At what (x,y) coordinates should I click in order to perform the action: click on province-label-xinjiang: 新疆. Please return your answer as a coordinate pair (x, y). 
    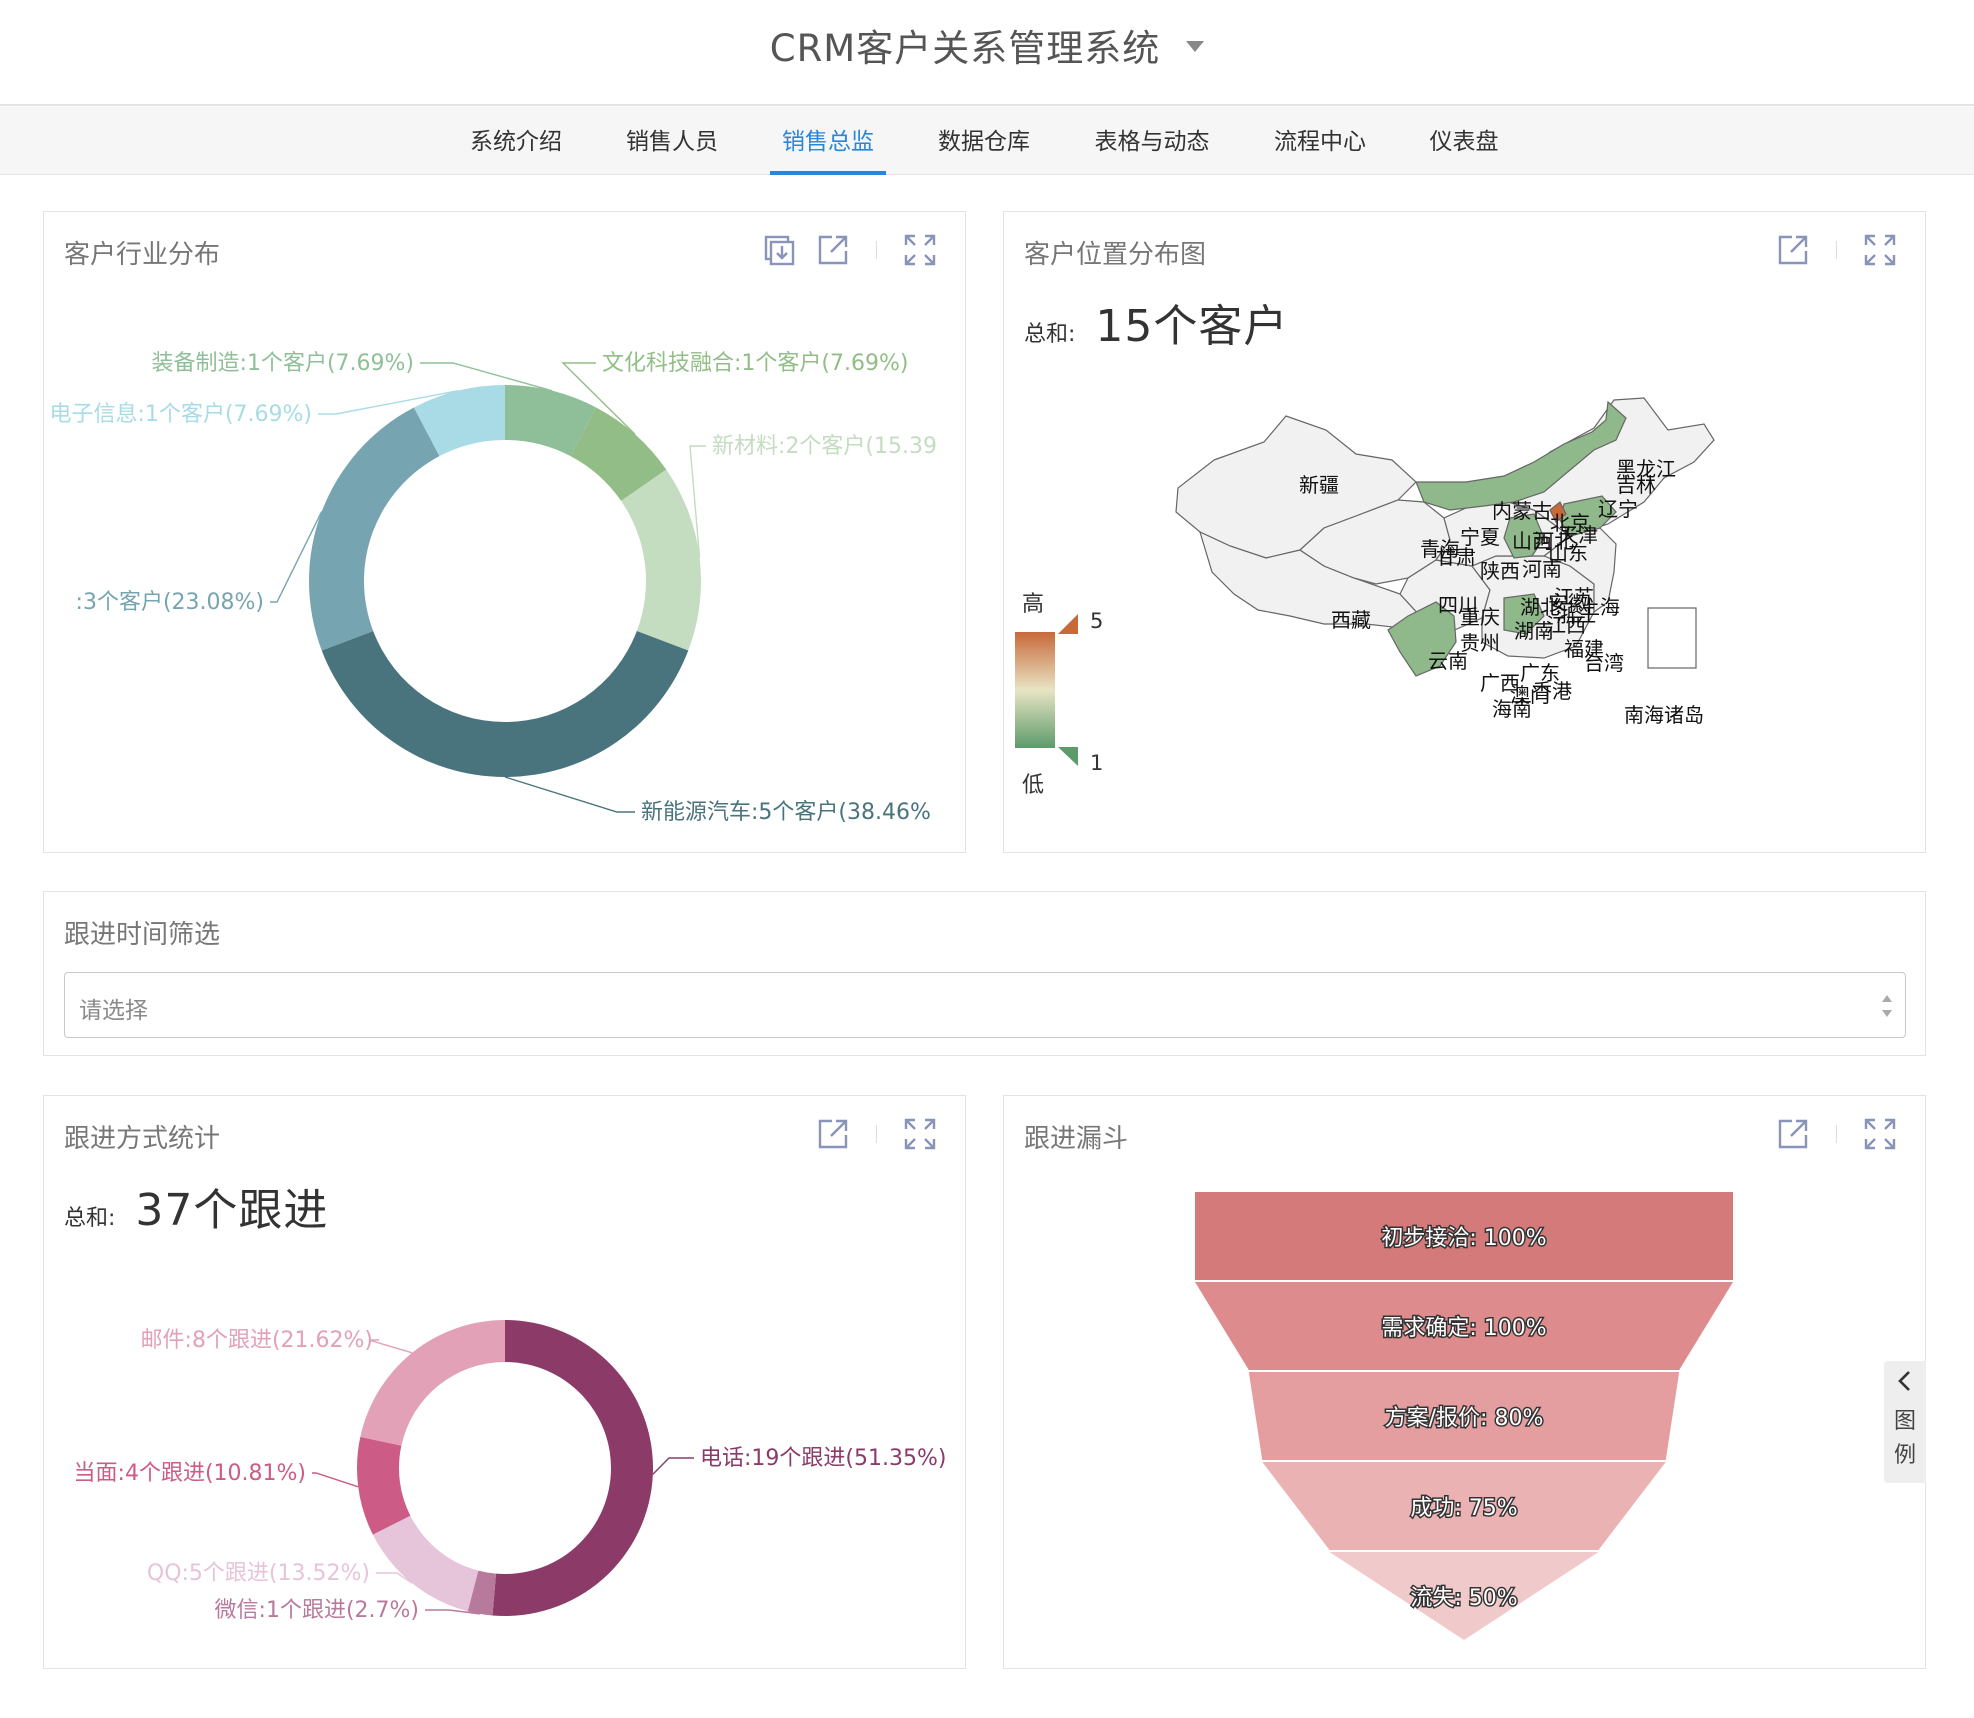
    Looking at the image, I should click on (1319, 485).